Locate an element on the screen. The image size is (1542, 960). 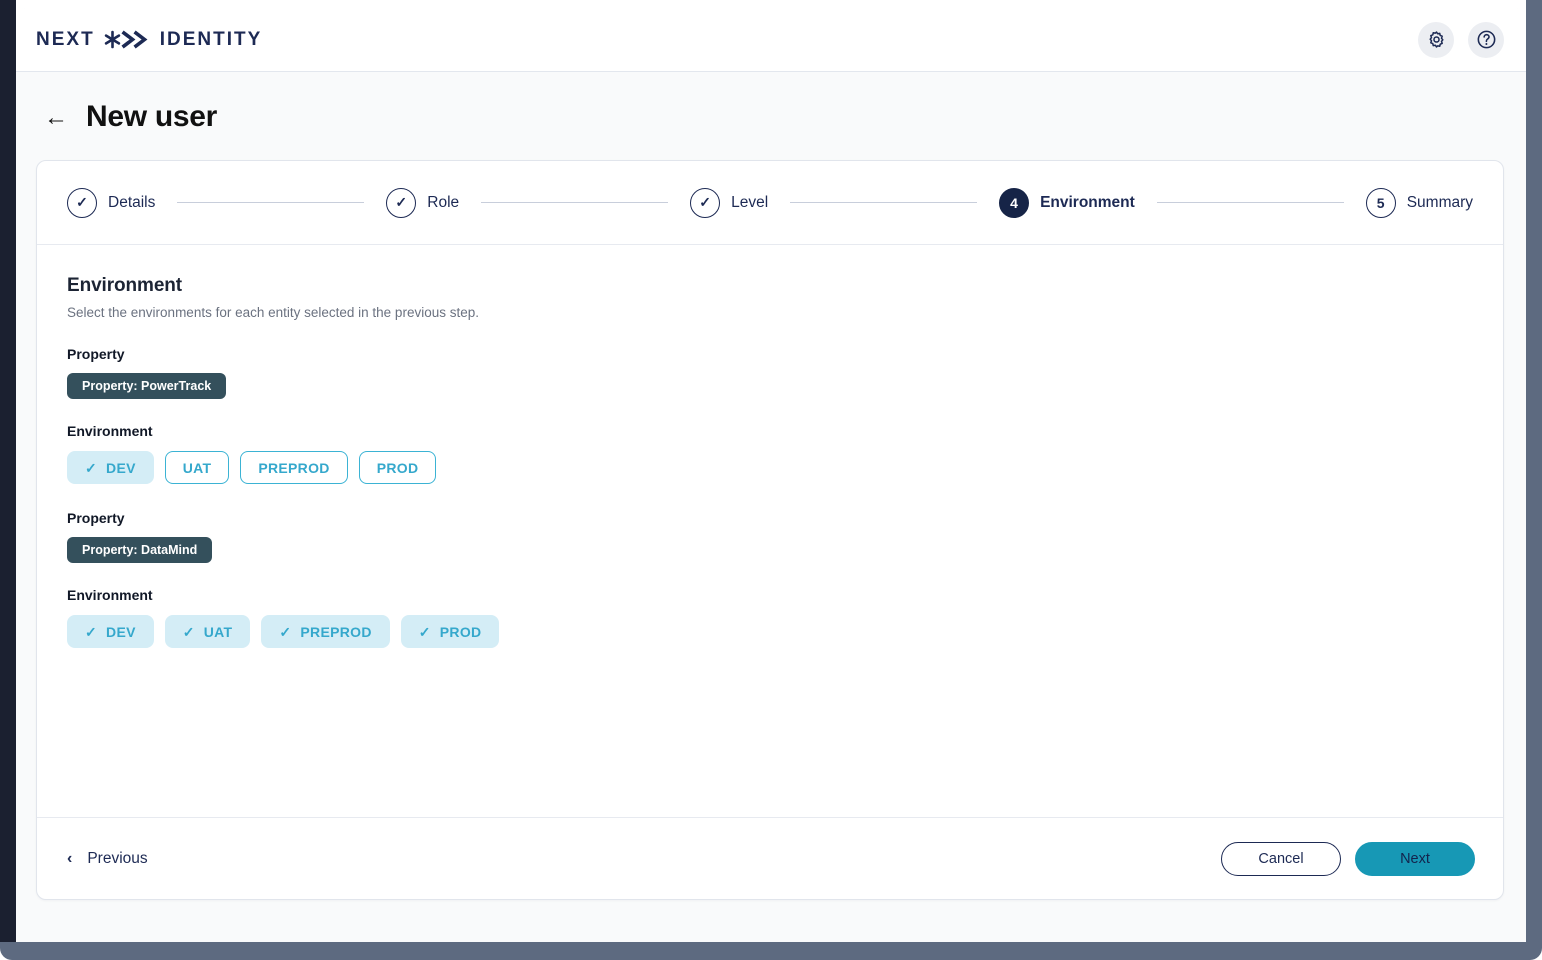
environment-chip-prod: PROD is located at coordinates (397, 467).